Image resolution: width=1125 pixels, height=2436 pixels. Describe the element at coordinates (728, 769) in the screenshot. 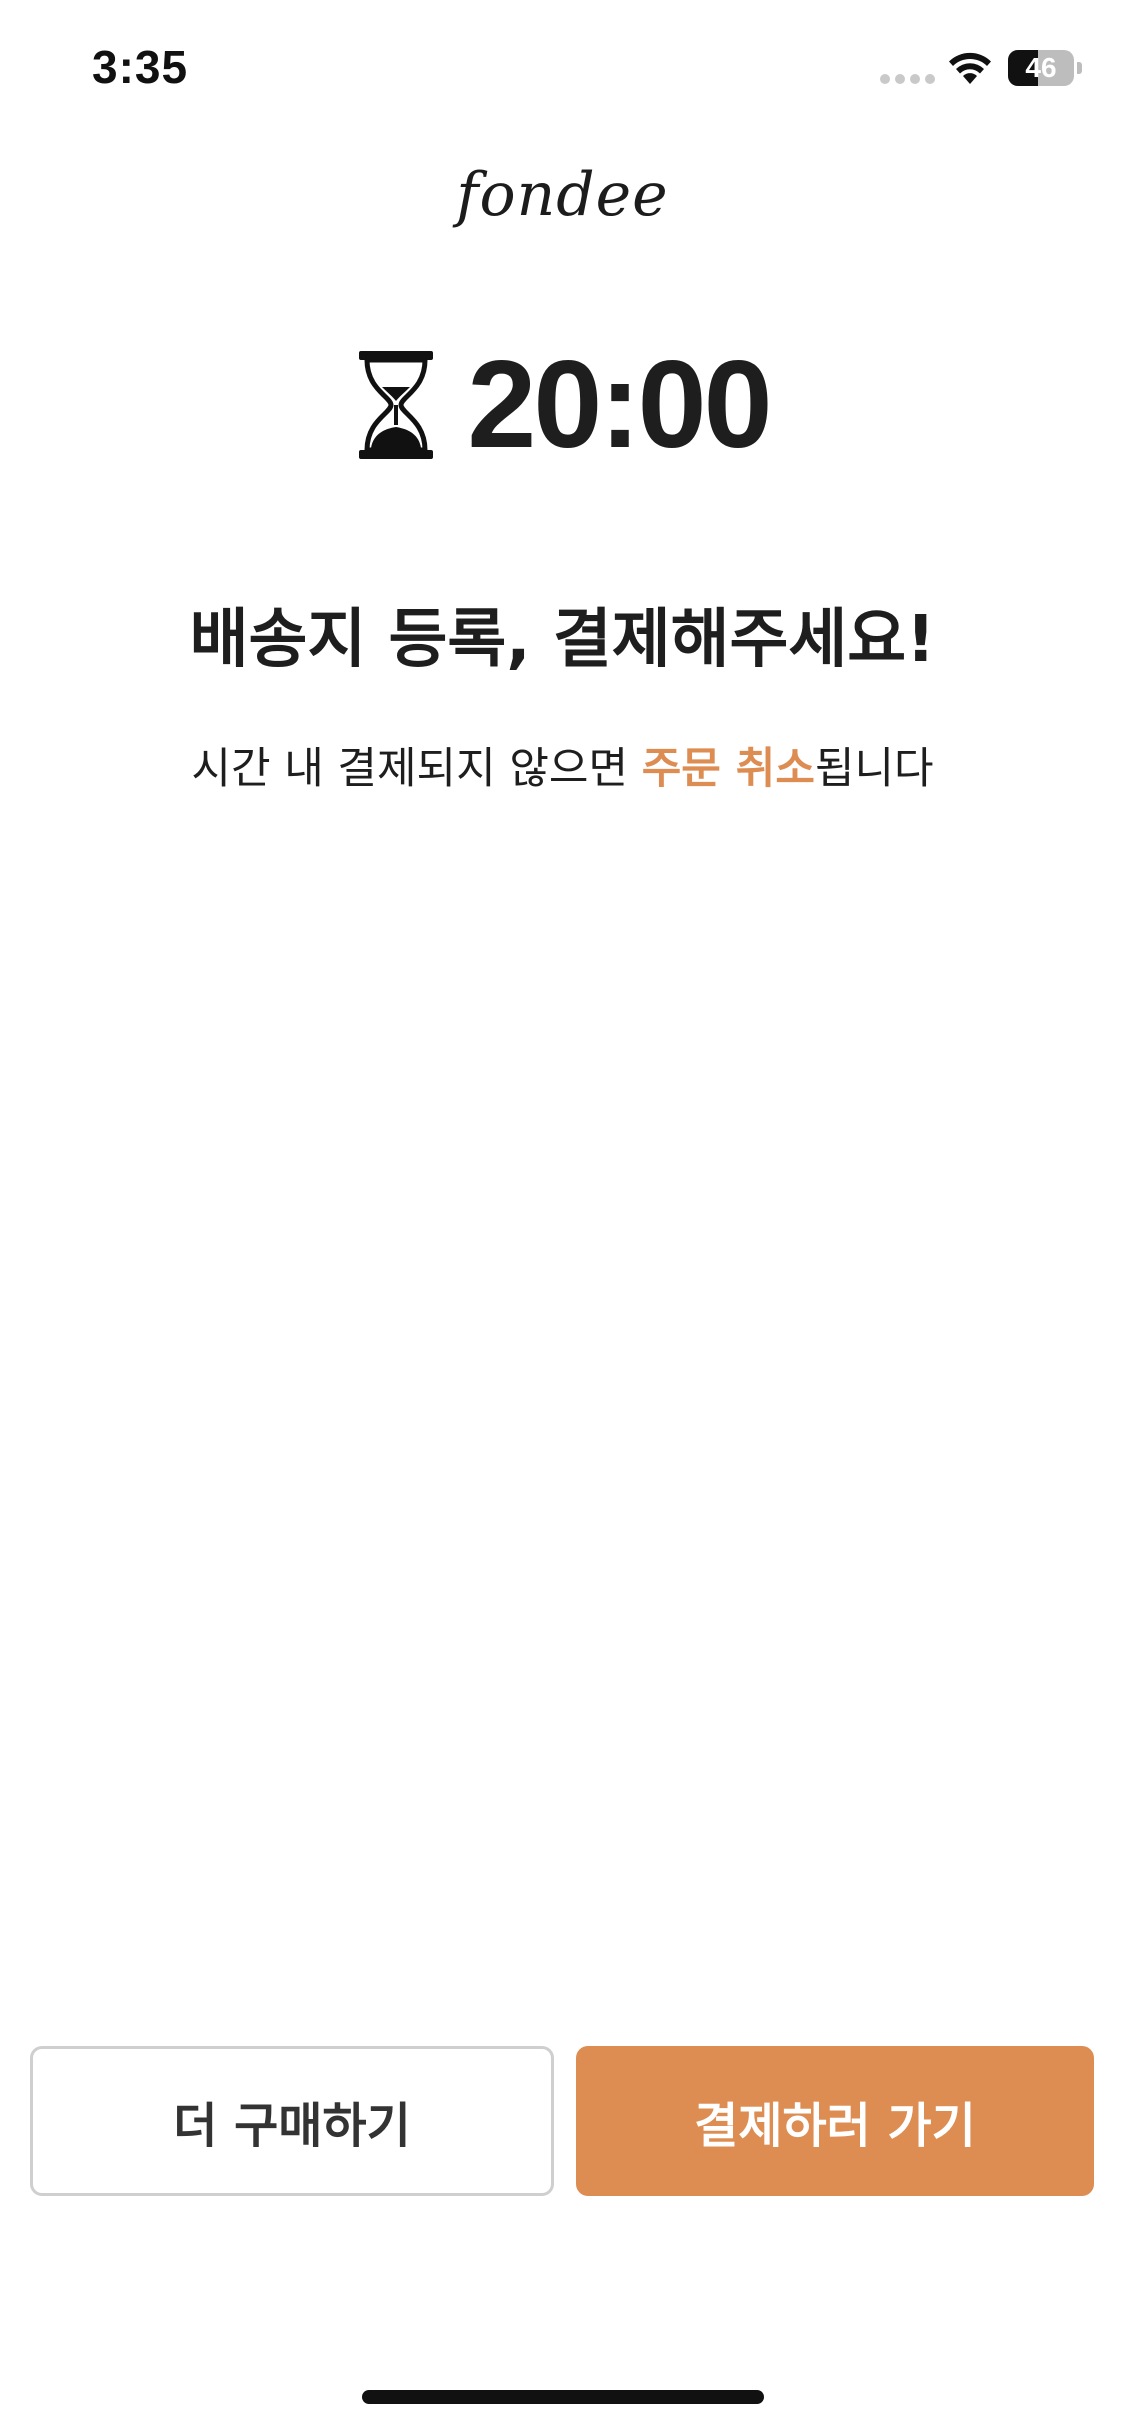

I see `order-cancel-highlight: 주문 취소` at that location.